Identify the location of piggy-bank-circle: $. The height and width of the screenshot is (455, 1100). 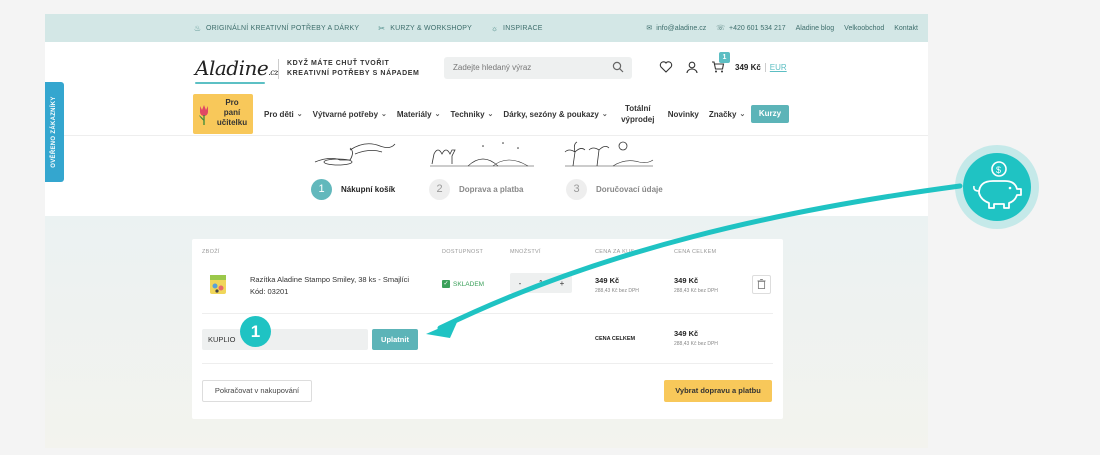
(997, 187).